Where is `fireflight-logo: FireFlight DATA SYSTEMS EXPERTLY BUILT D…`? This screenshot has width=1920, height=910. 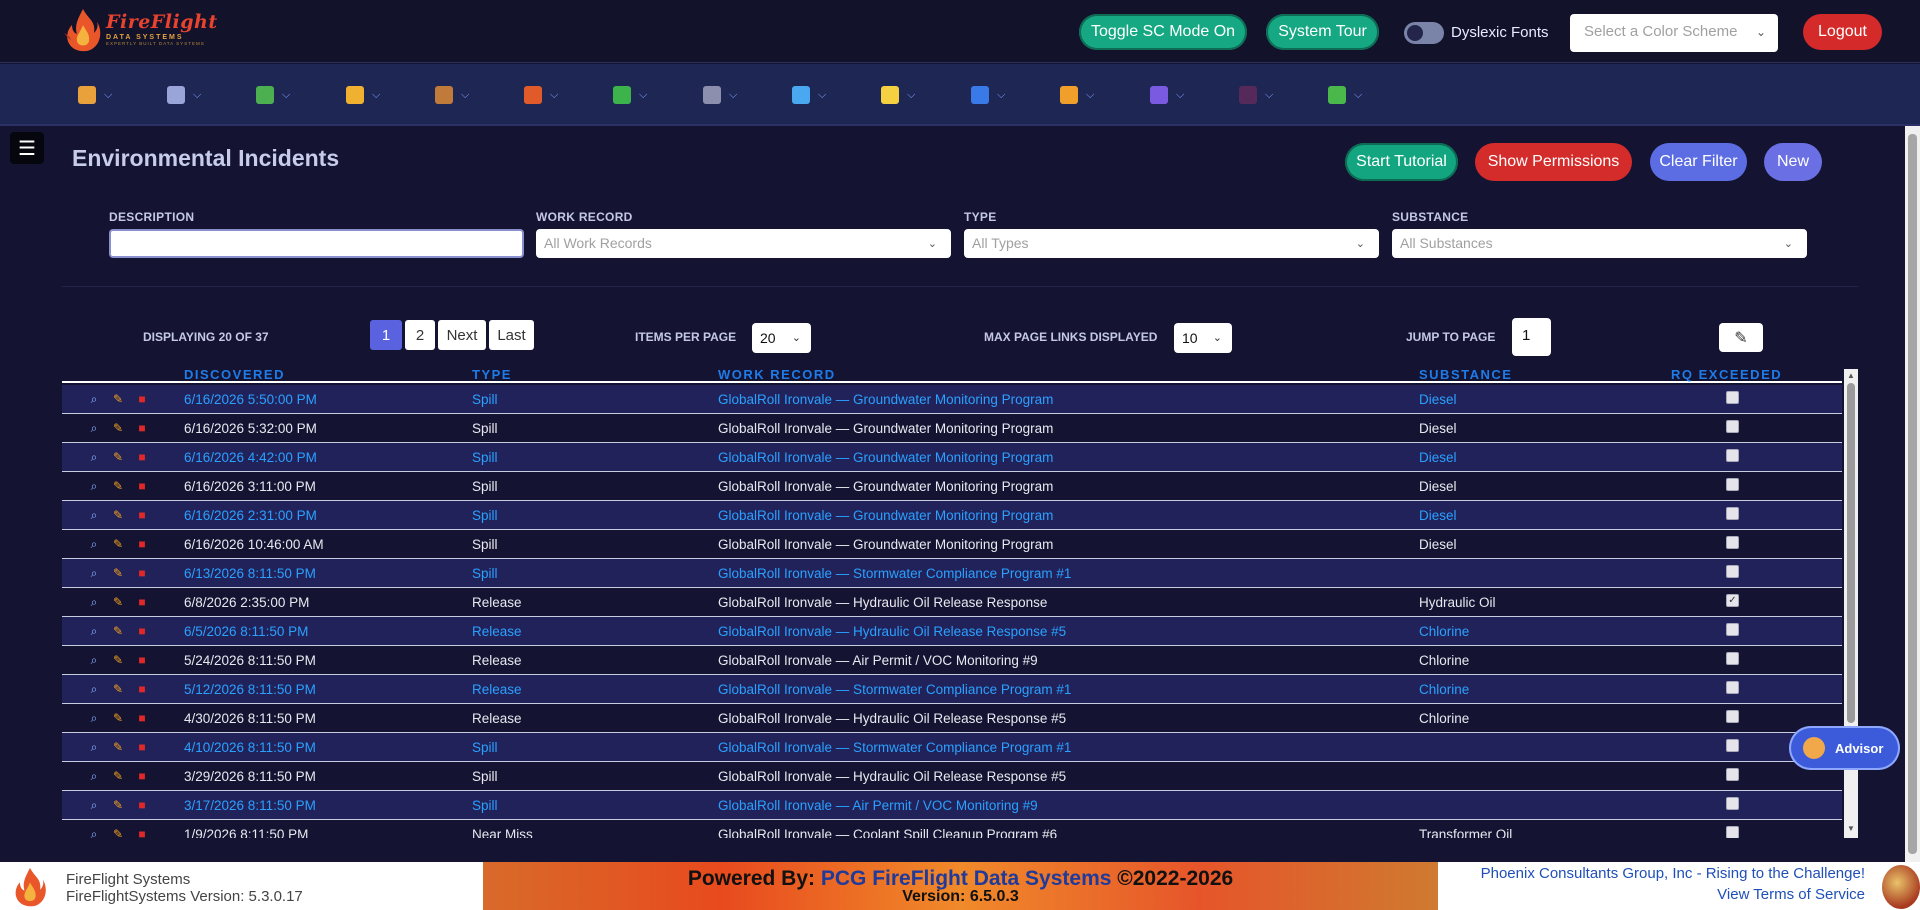
fireflight-logo: FireFlight DATA SYSTEMS EXPERTLY BUILT D… is located at coordinates (152, 30).